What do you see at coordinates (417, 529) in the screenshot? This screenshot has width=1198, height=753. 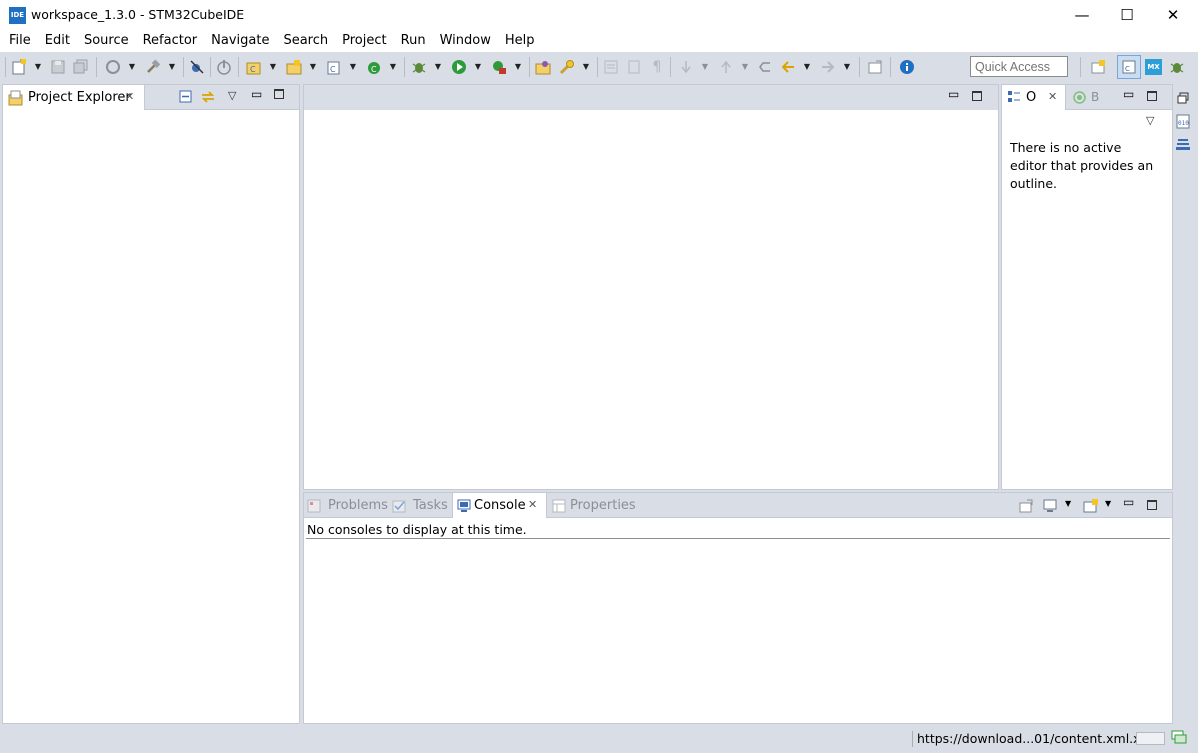 I see `console-message: No consoles to display at this time.` at bounding box center [417, 529].